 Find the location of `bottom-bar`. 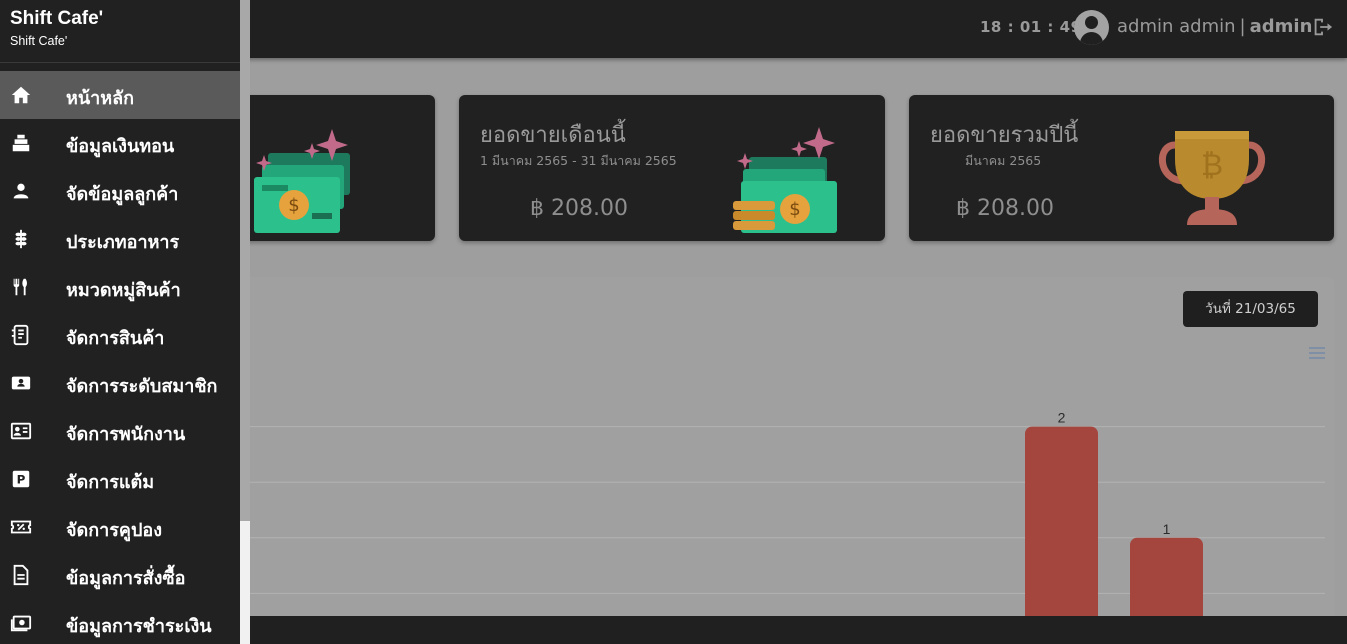

bottom-bar is located at coordinates (793, 630).